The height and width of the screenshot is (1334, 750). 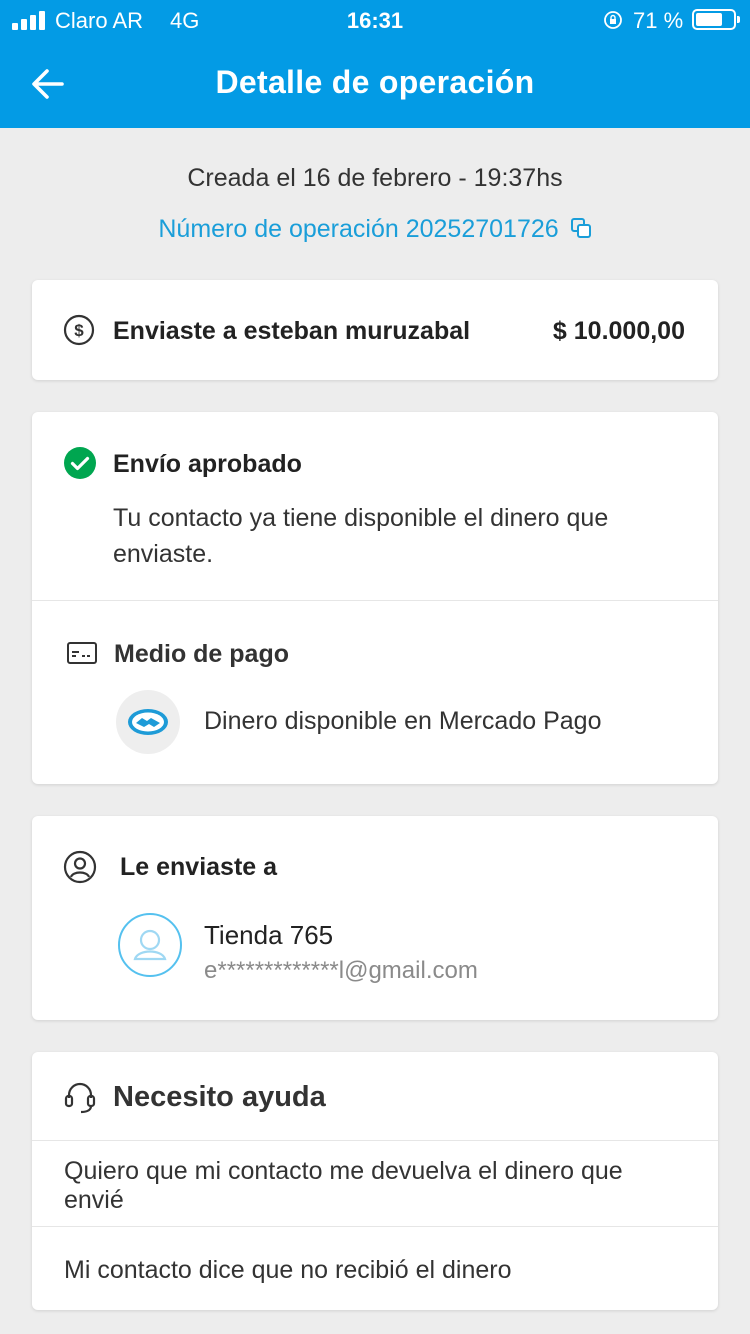 I want to click on page-title: Detalle de operación, so click(x=375, y=82).